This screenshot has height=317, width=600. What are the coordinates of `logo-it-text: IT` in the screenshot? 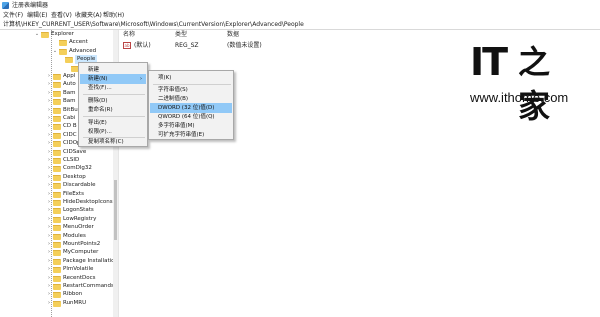 It's located at (489, 62).